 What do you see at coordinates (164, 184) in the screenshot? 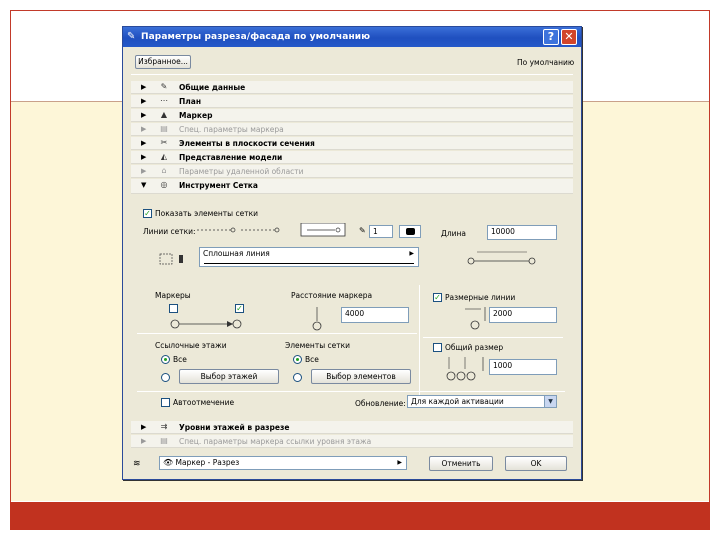
I see `grid-icon: ◎` at bounding box center [164, 184].